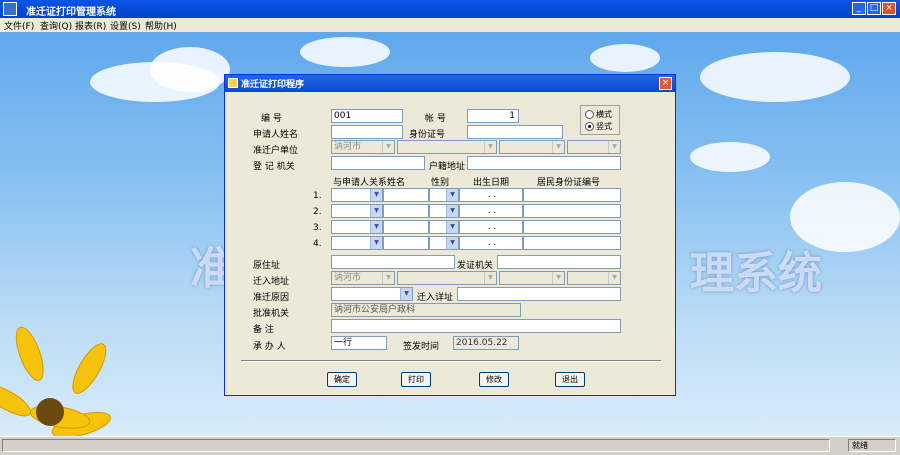 The image size is (900, 455). Describe the element at coordinates (447, 278) in the screenshot. I see `move-in-town-combo: ▼` at that location.